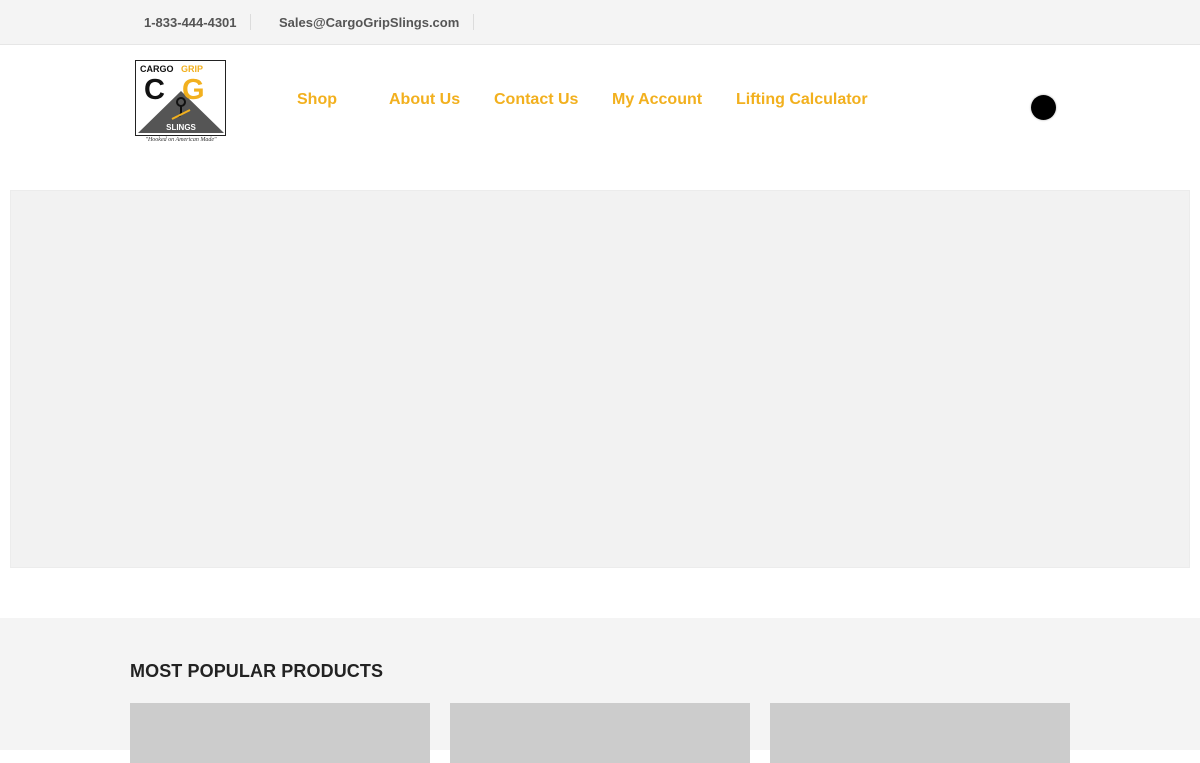  I want to click on phone-link: 1-833-444-4301, so click(190, 22).